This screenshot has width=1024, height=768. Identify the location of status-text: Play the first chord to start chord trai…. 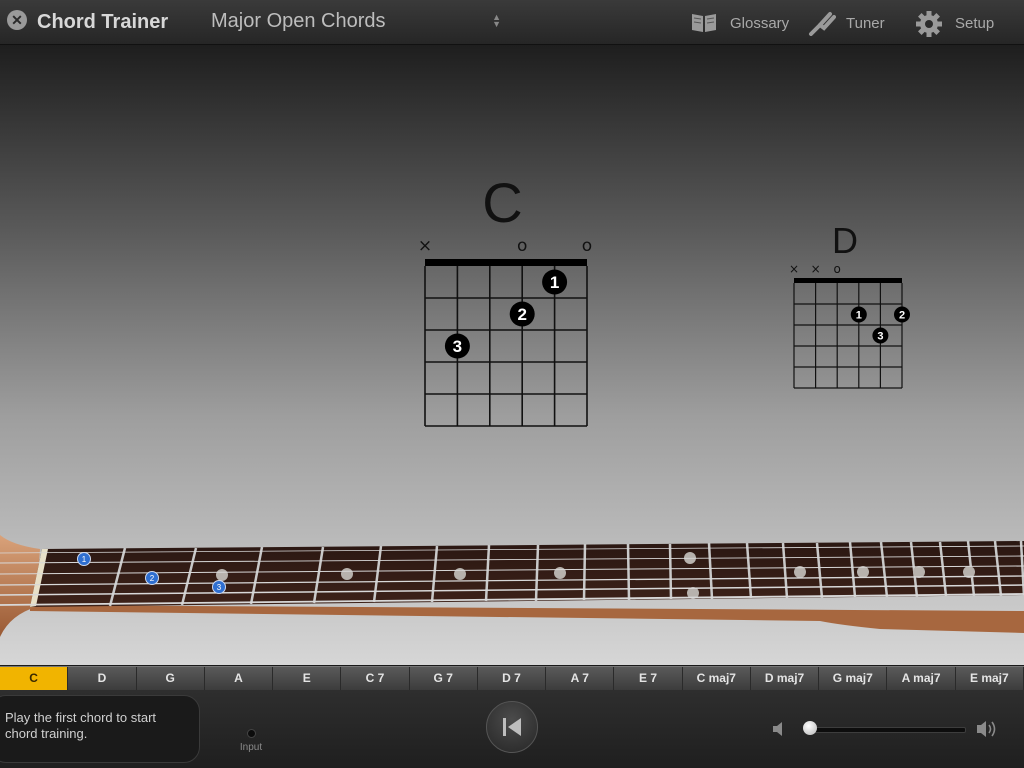
(81, 725).